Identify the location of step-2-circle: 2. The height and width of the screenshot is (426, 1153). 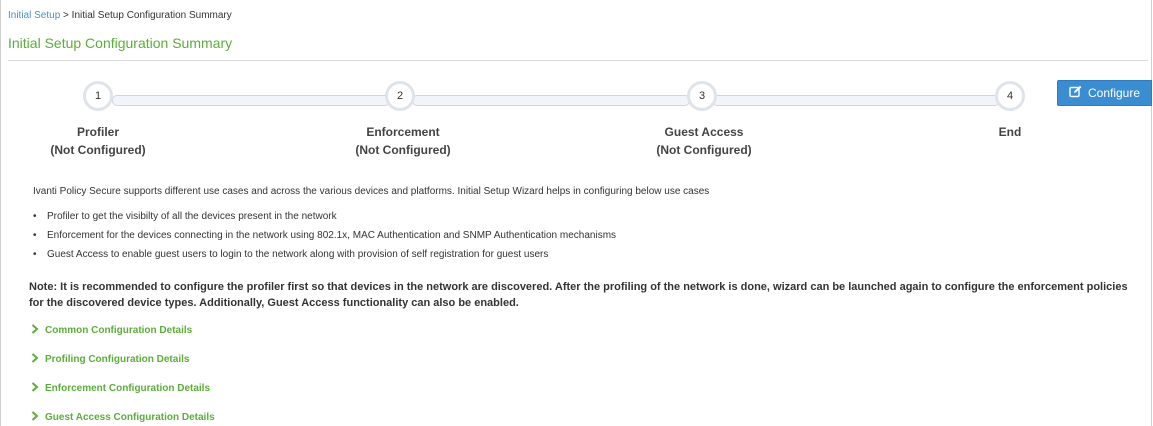
(400, 96).